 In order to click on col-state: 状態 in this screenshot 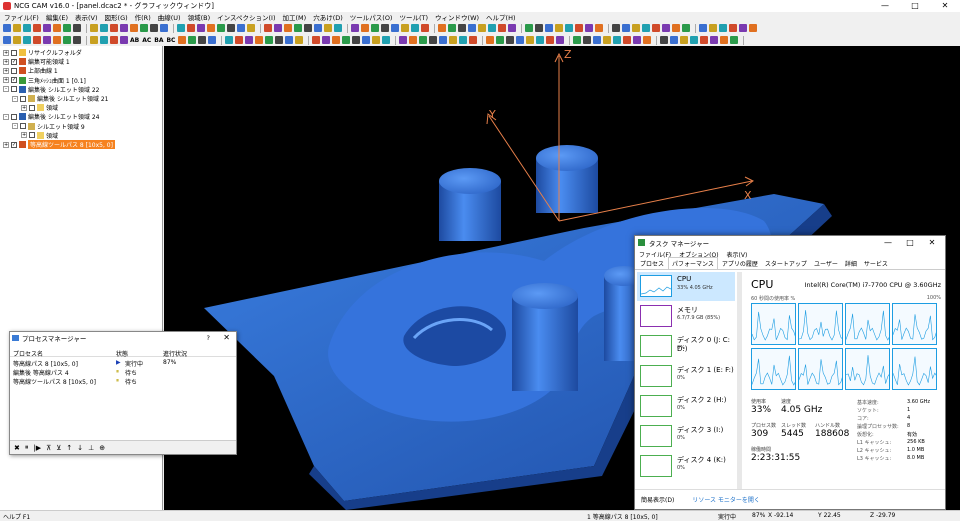, I will do `click(122, 353)`.